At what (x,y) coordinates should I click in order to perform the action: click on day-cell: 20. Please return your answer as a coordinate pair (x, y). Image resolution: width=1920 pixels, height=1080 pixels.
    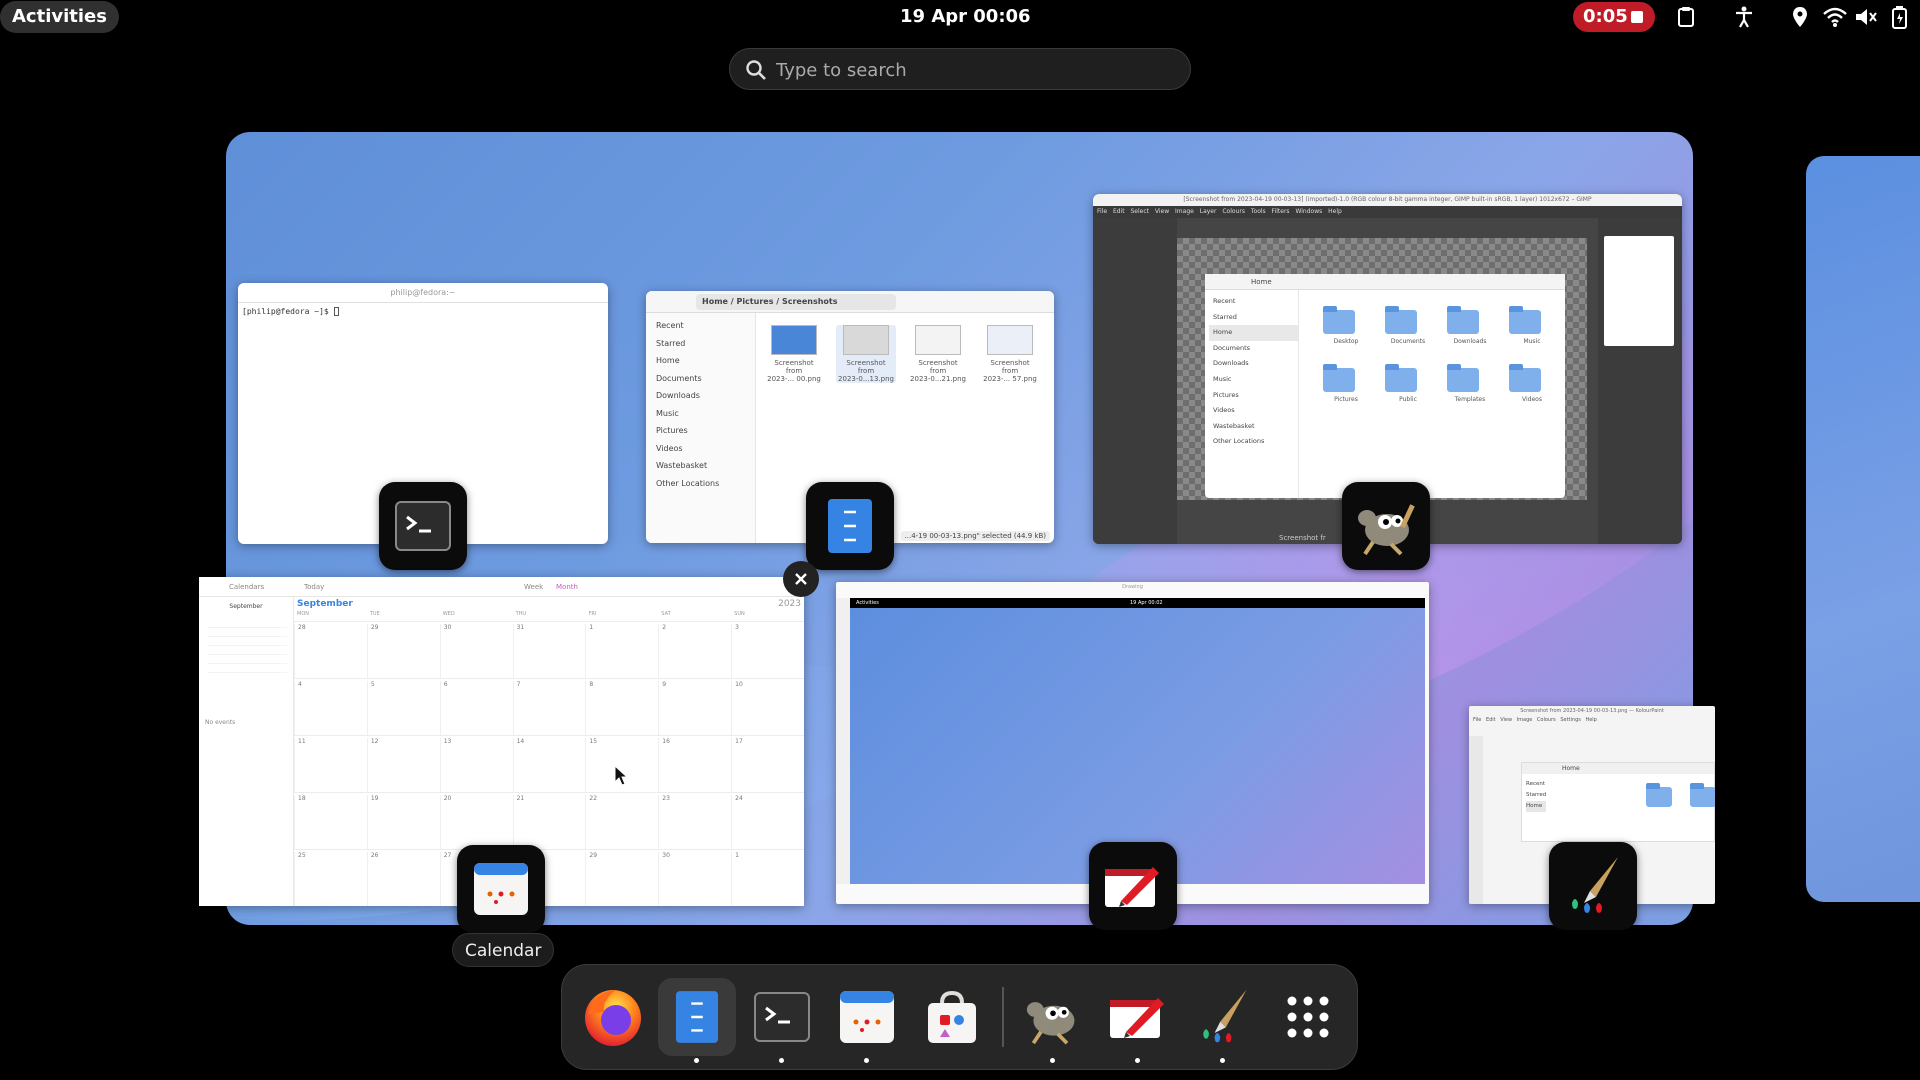
    Looking at the image, I should click on (476, 822).